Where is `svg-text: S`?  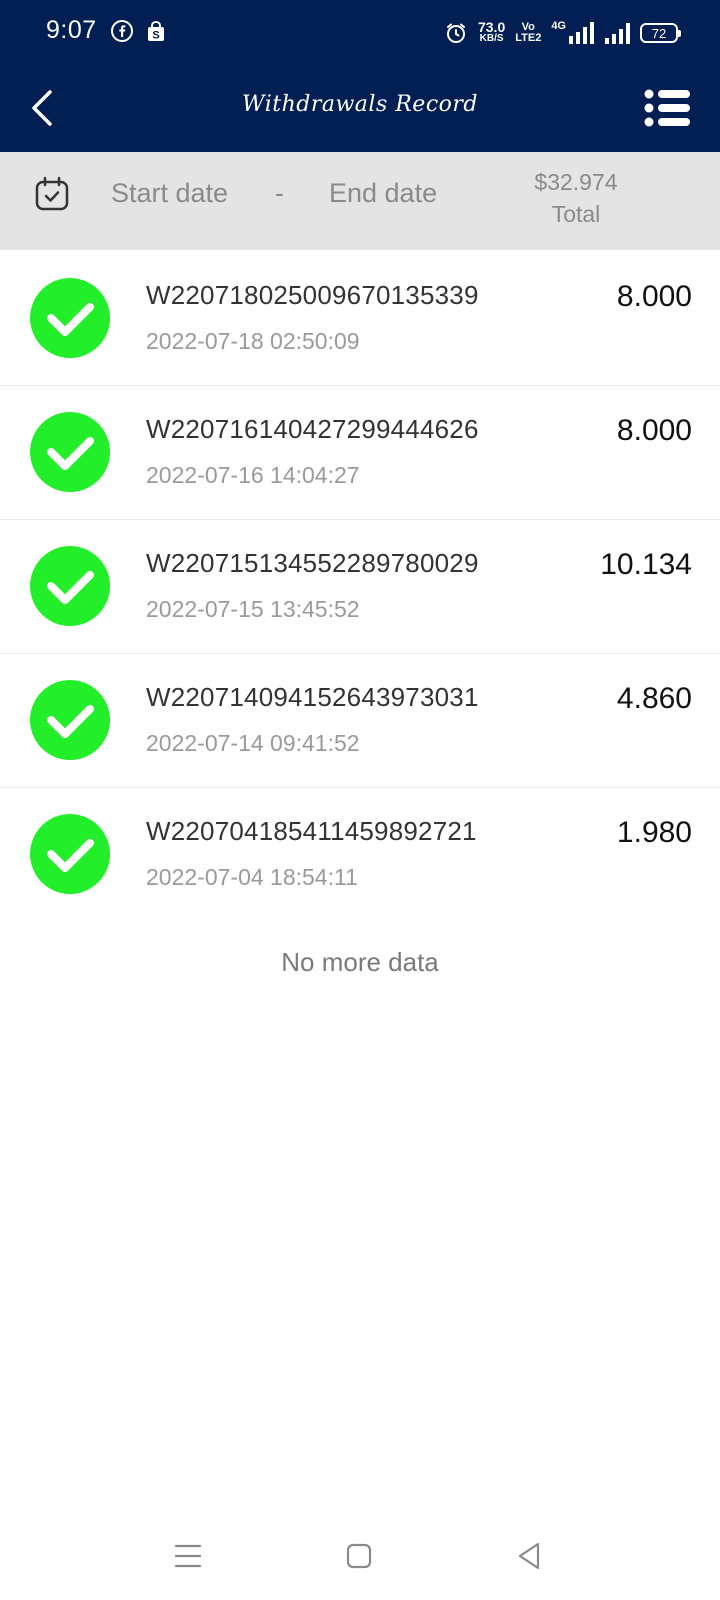 svg-text: S is located at coordinates (155, 36).